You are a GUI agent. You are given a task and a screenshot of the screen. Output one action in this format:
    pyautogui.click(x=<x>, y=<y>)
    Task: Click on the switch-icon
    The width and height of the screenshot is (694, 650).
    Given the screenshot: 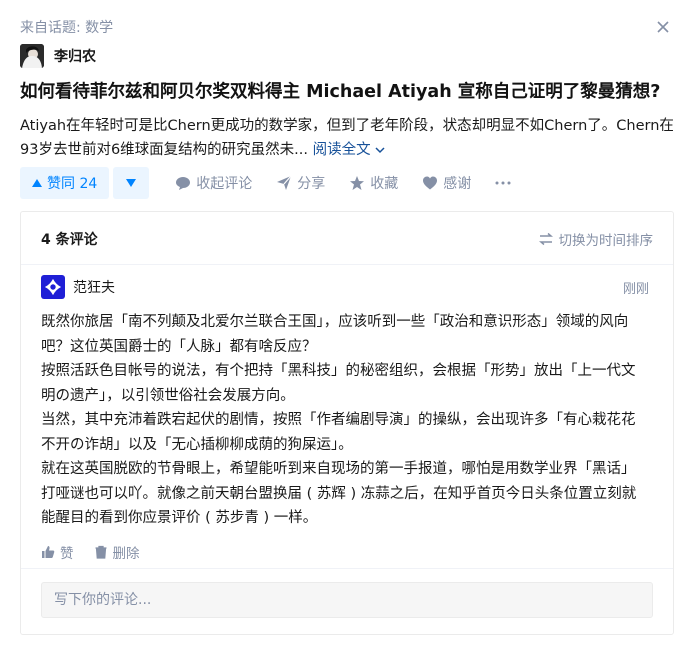 What is the action you would take?
    pyautogui.click(x=545, y=239)
    